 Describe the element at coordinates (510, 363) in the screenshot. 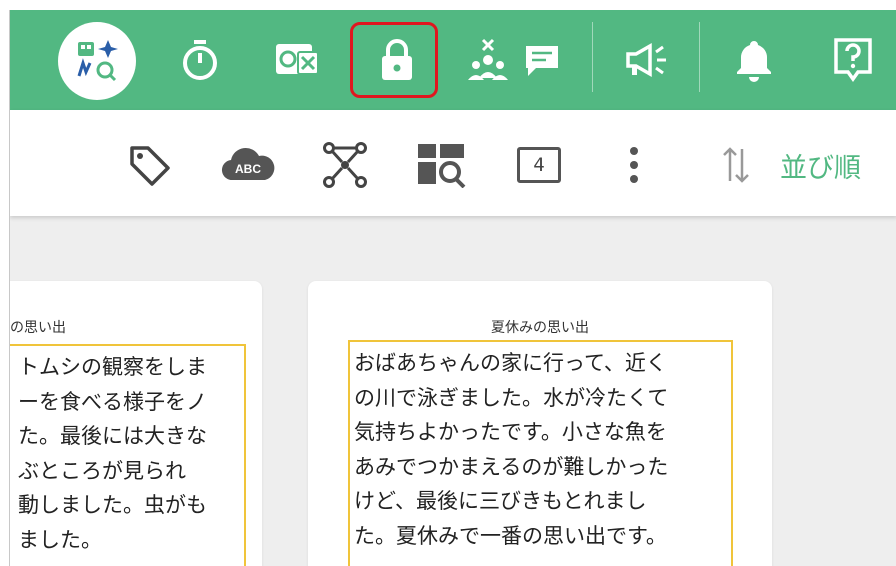

I see `card-text-line: おばあちゃんの家に行って、近く` at that location.